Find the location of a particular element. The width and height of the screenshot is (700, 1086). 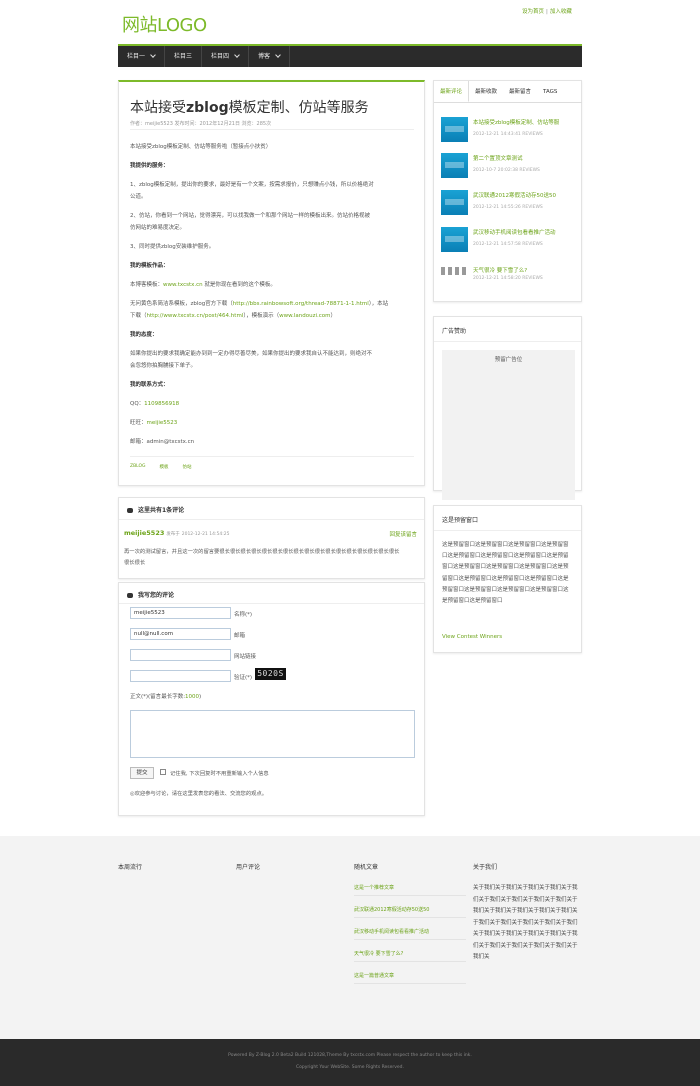

sidebar-tabs: 最新评论 最新收款 最新留言 TAGS is located at coordinates (508, 92).